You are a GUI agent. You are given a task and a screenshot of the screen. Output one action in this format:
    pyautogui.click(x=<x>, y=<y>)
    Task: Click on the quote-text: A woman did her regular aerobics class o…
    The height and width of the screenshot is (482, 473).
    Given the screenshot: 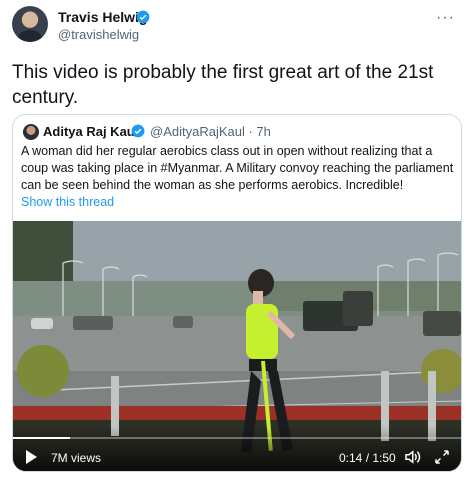 What is the action you would take?
    pyautogui.click(x=237, y=168)
    